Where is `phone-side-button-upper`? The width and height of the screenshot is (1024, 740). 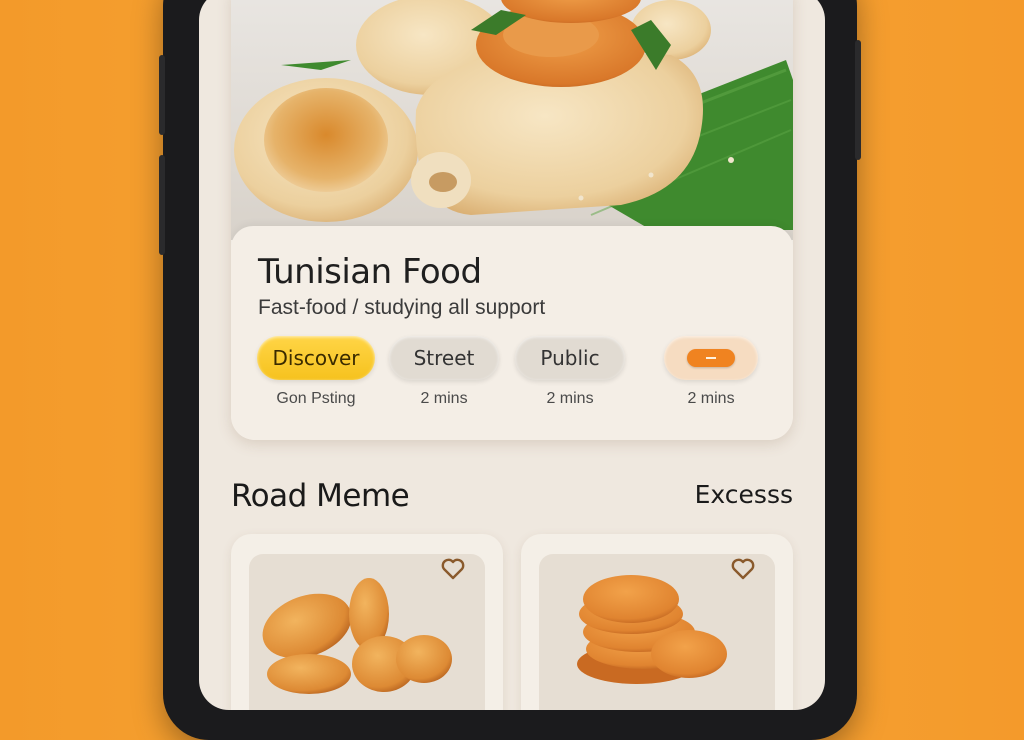 phone-side-button-upper is located at coordinates (162, 95).